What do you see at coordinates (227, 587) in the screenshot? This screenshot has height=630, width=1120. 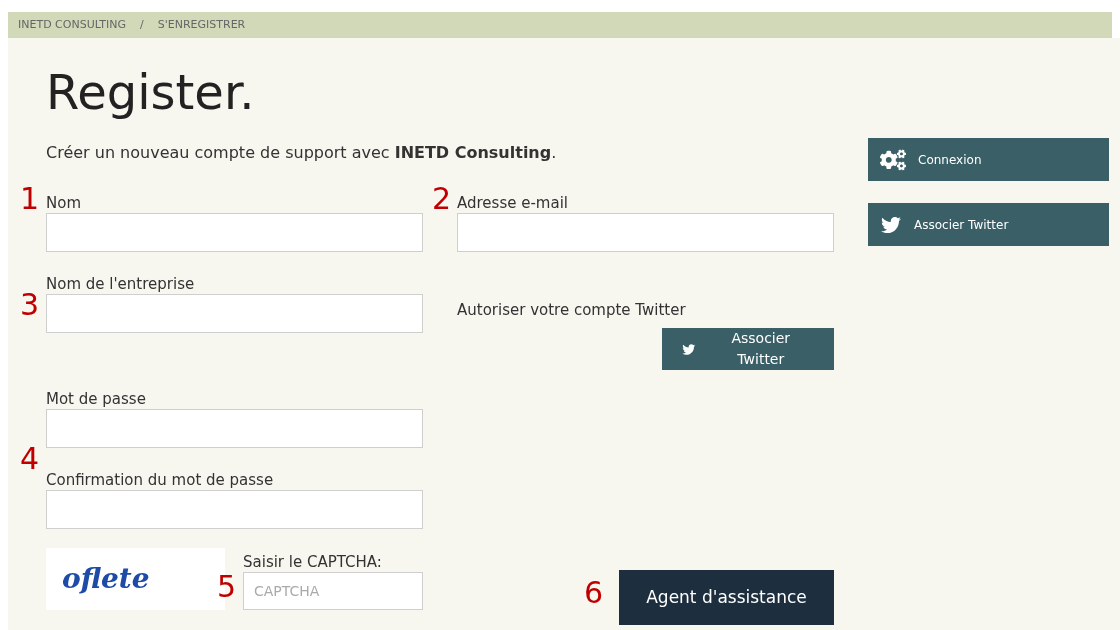 I see `annotation-number: 5` at bounding box center [227, 587].